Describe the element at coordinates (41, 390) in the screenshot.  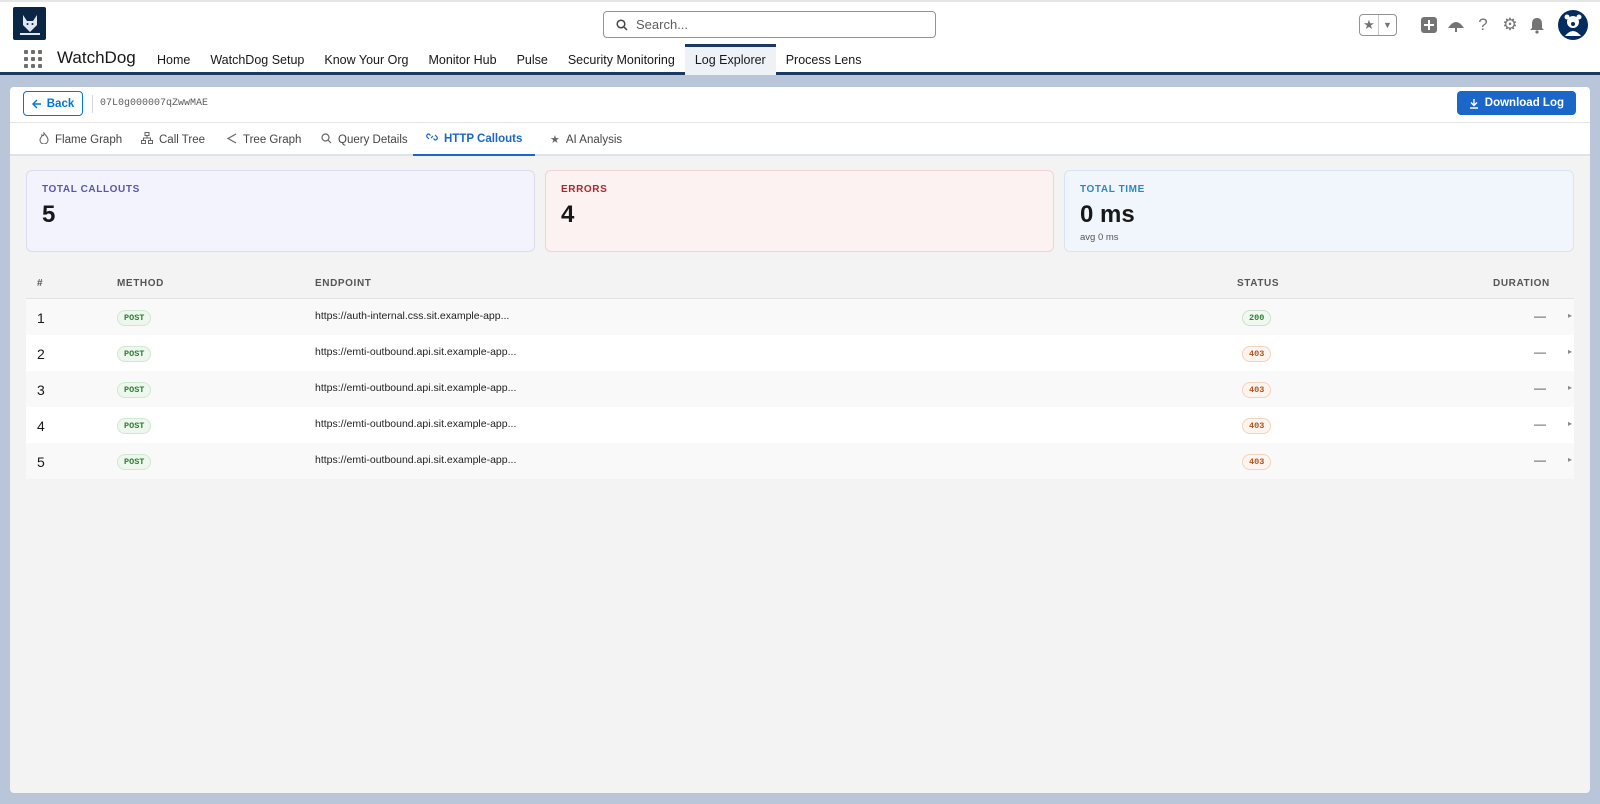
I see `row-number: 3` at that location.